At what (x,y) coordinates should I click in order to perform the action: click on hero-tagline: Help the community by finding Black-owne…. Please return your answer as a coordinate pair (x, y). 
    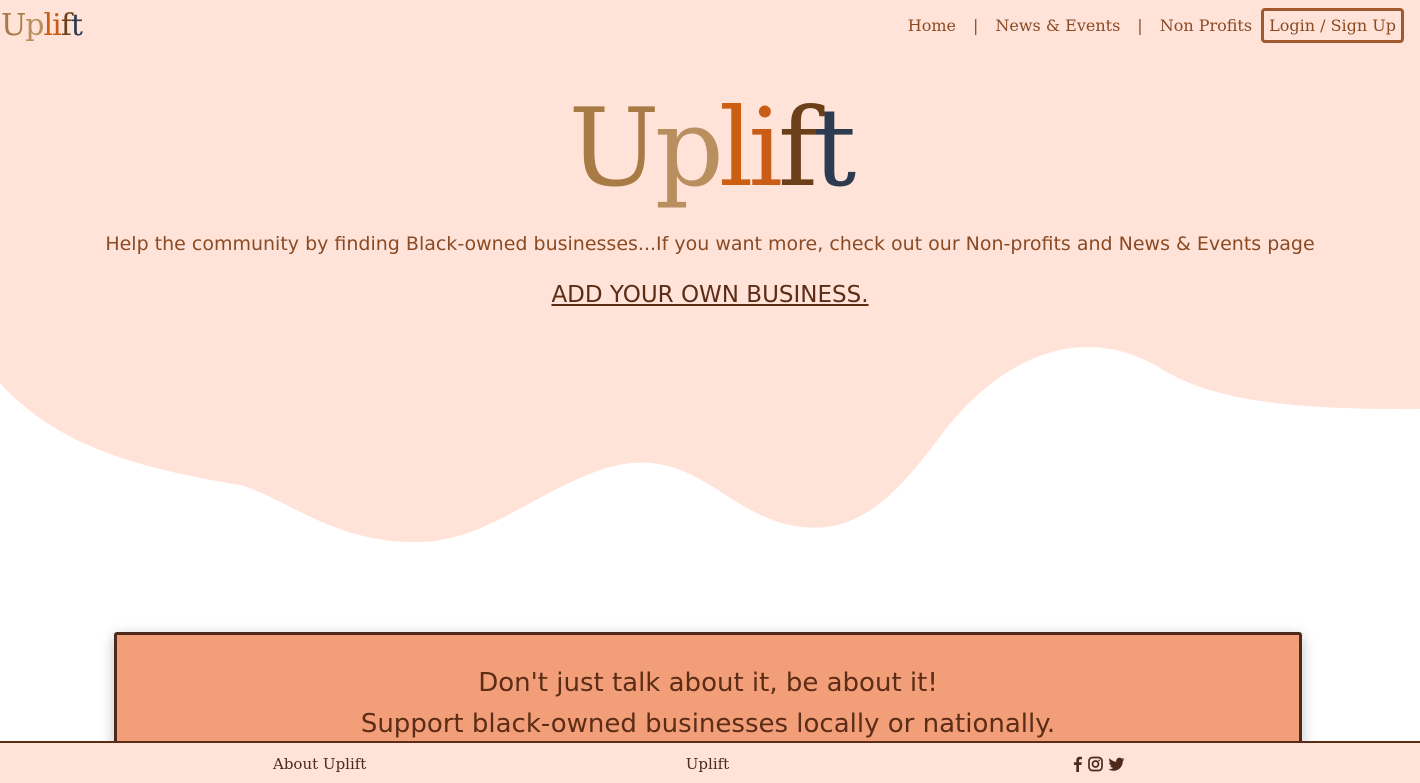
    Looking at the image, I should click on (710, 244).